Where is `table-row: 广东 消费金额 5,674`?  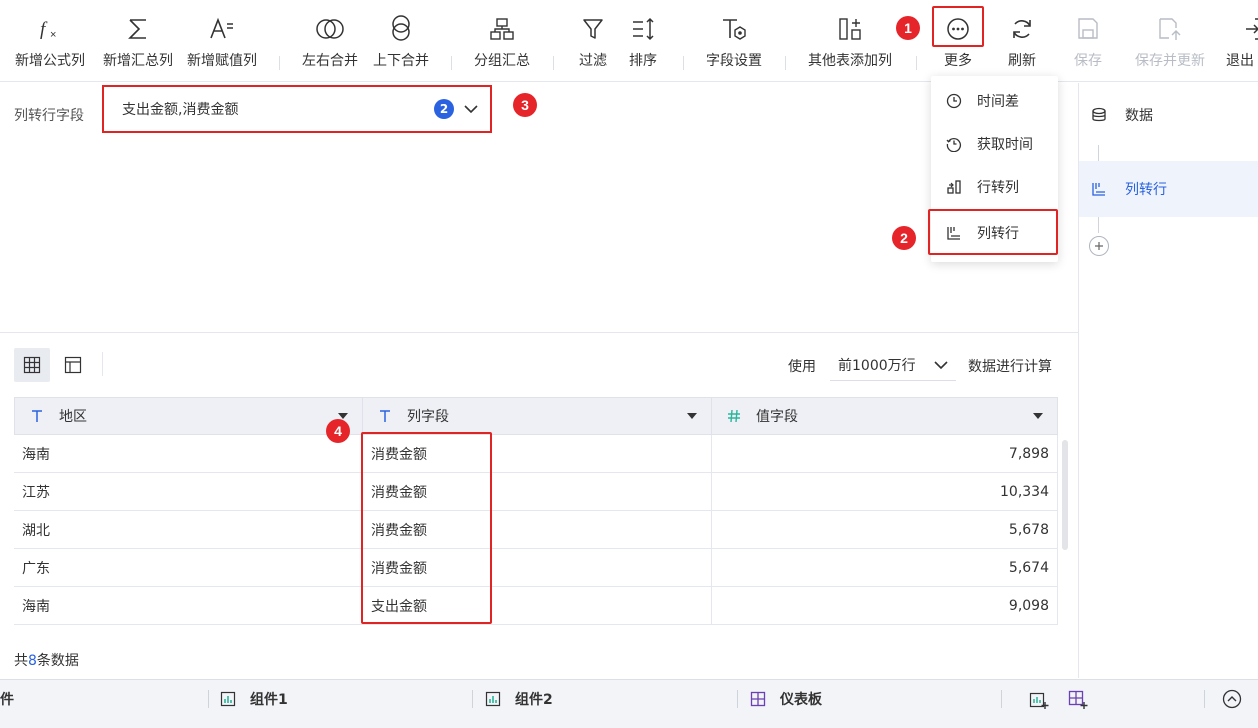 table-row: 广东 消费金额 5,674 is located at coordinates (536, 568).